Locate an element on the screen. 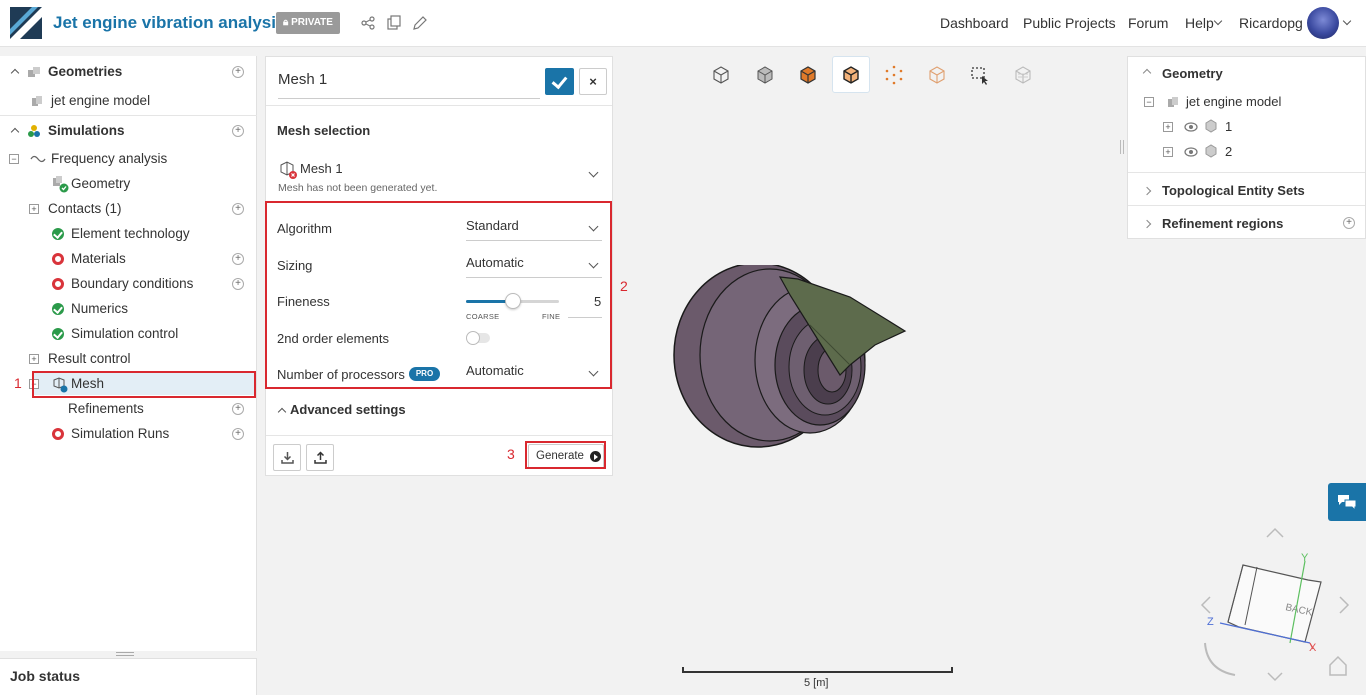  avatar is located at coordinates (1323, 23).